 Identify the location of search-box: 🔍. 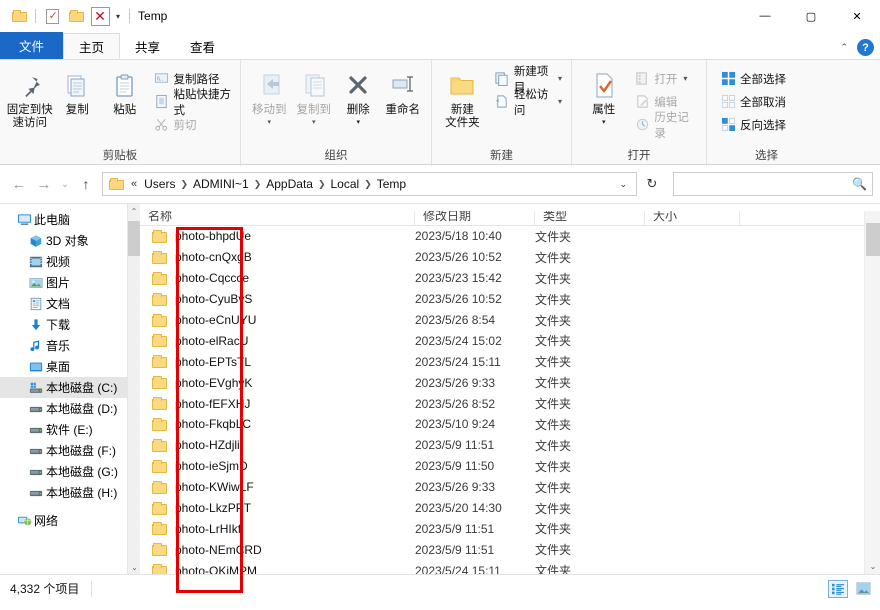
(773, 184).